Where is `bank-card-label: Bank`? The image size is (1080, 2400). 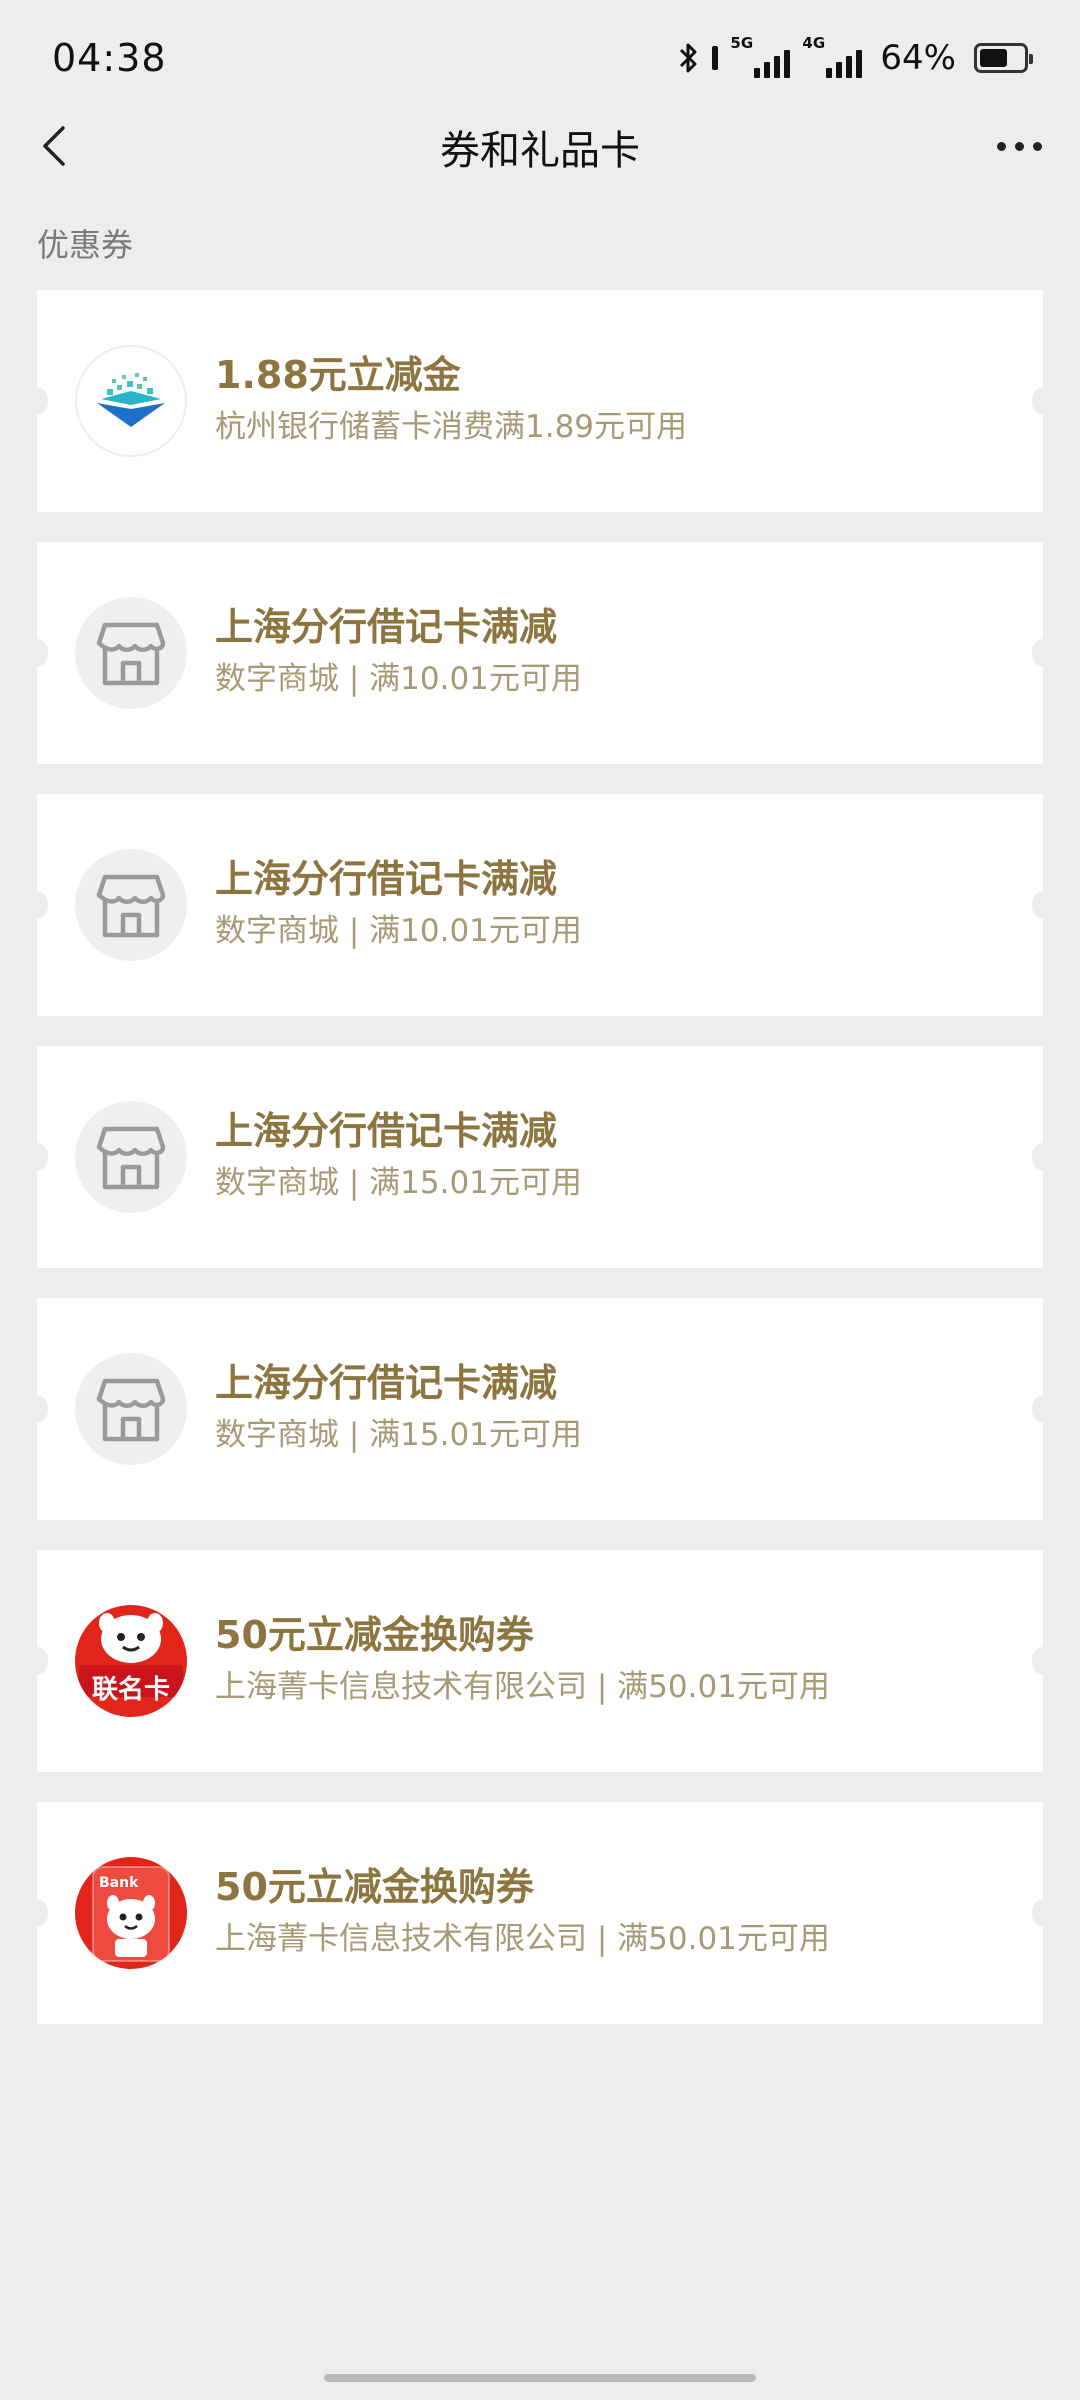 bank-card-label: Bank is located at coordinates (119, 1883).